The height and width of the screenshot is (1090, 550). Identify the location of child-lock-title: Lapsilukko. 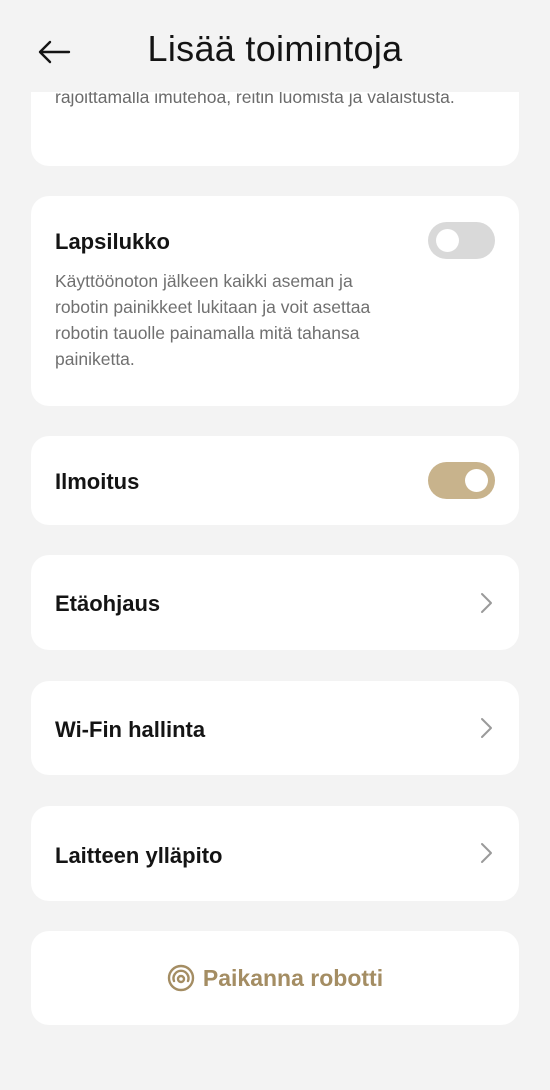
(112, 241).